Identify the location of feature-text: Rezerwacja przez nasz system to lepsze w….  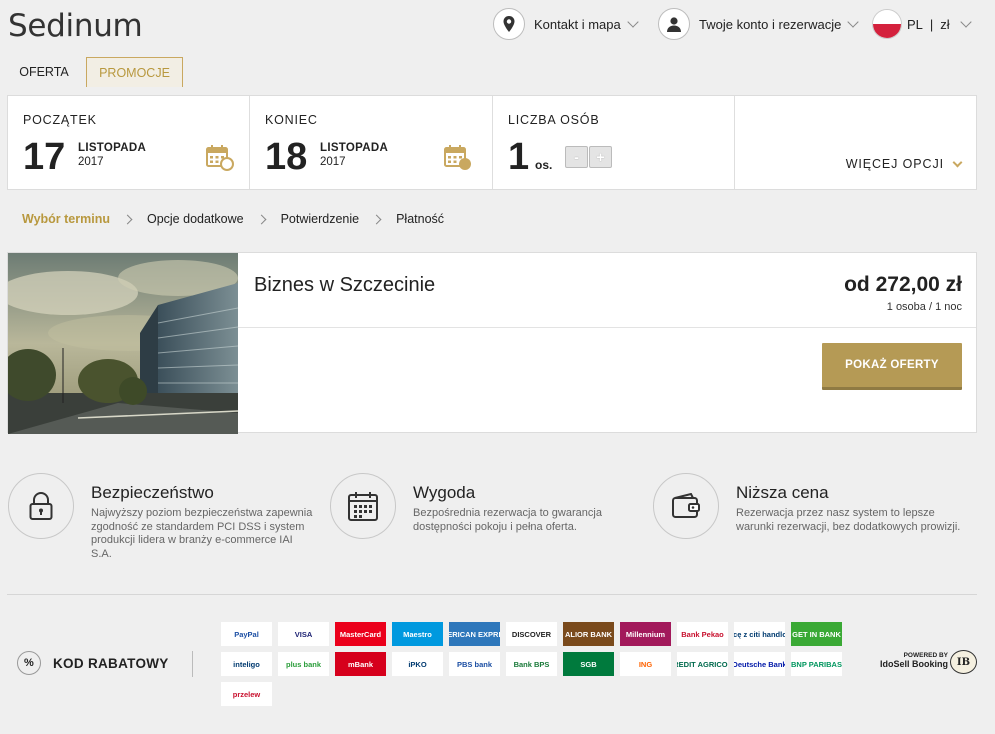
(848, 520).